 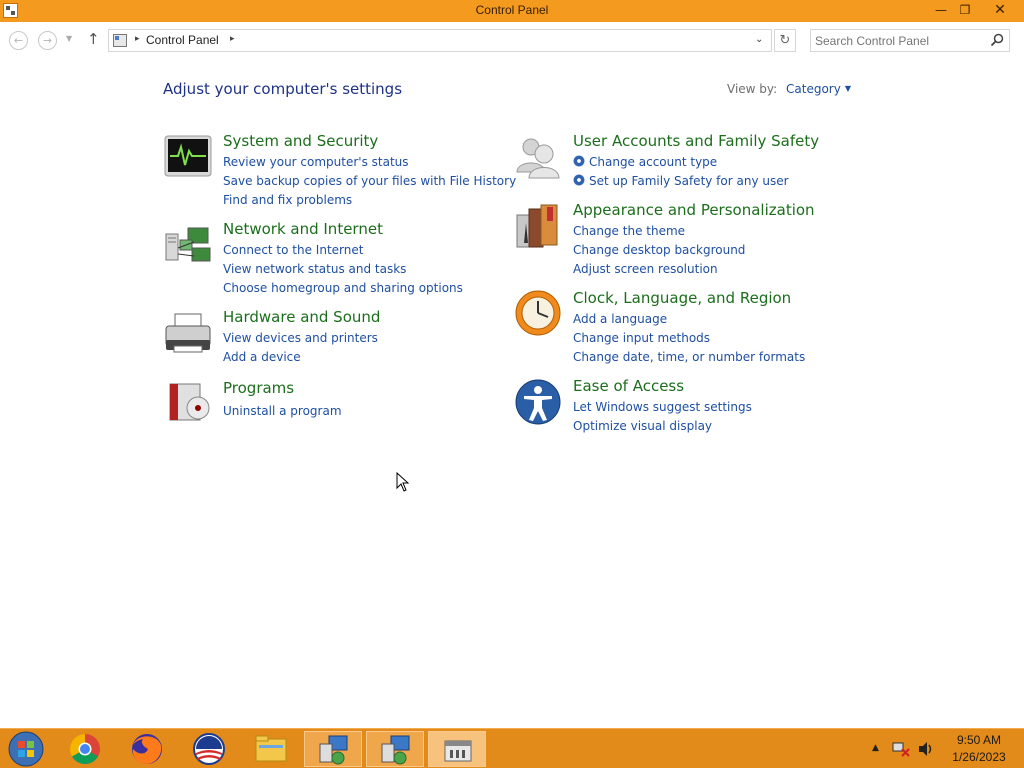 What do you see at coordinates (645, 269) in the screenshot?
I see `link-screen-resolution: Adjust screen resolution` at bounding box center [645, 269].